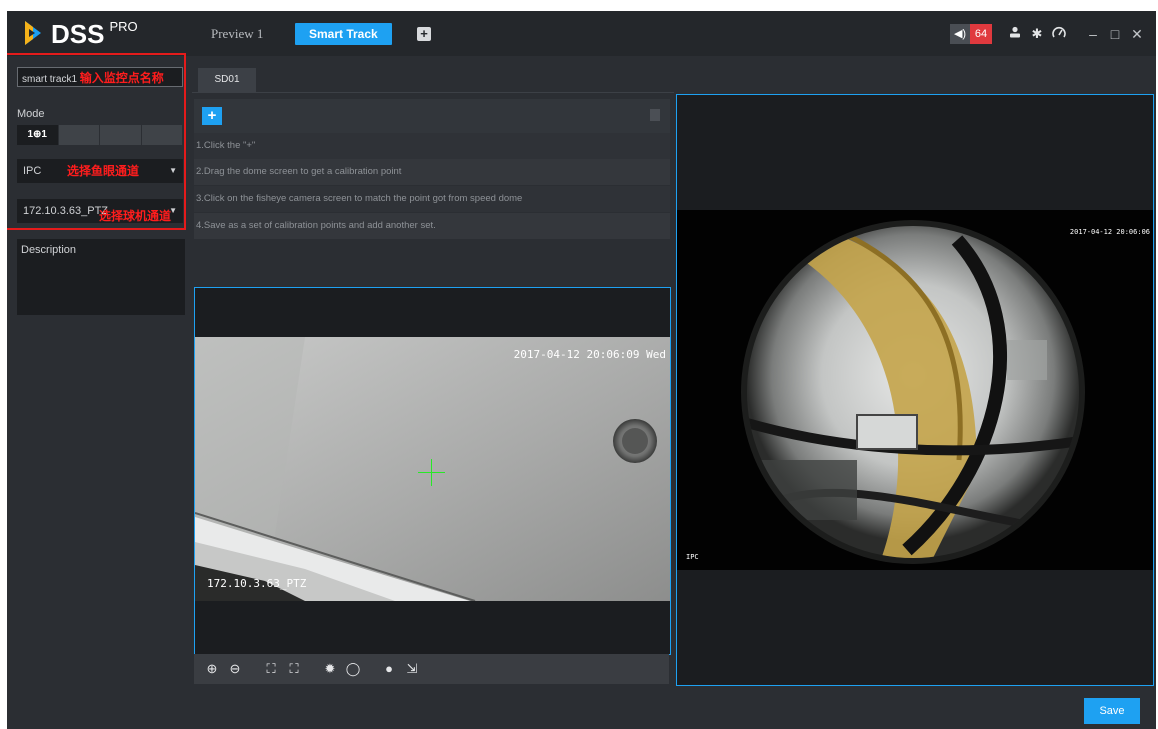 This screenshot has height=729, width=1158. What do you see at coordinates (353, 669) in the screenshot?
I see `iris-close-icon: ◯` at bounding box center [353, 669].